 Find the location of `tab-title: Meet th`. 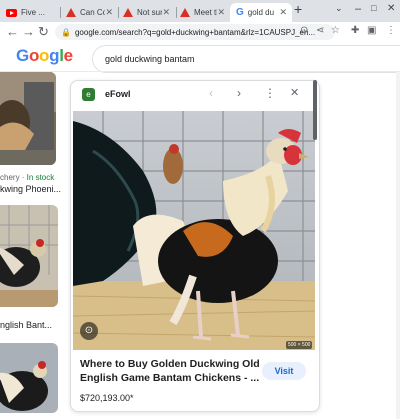

tab-title: Meet th is located at coordinates (205, 12).